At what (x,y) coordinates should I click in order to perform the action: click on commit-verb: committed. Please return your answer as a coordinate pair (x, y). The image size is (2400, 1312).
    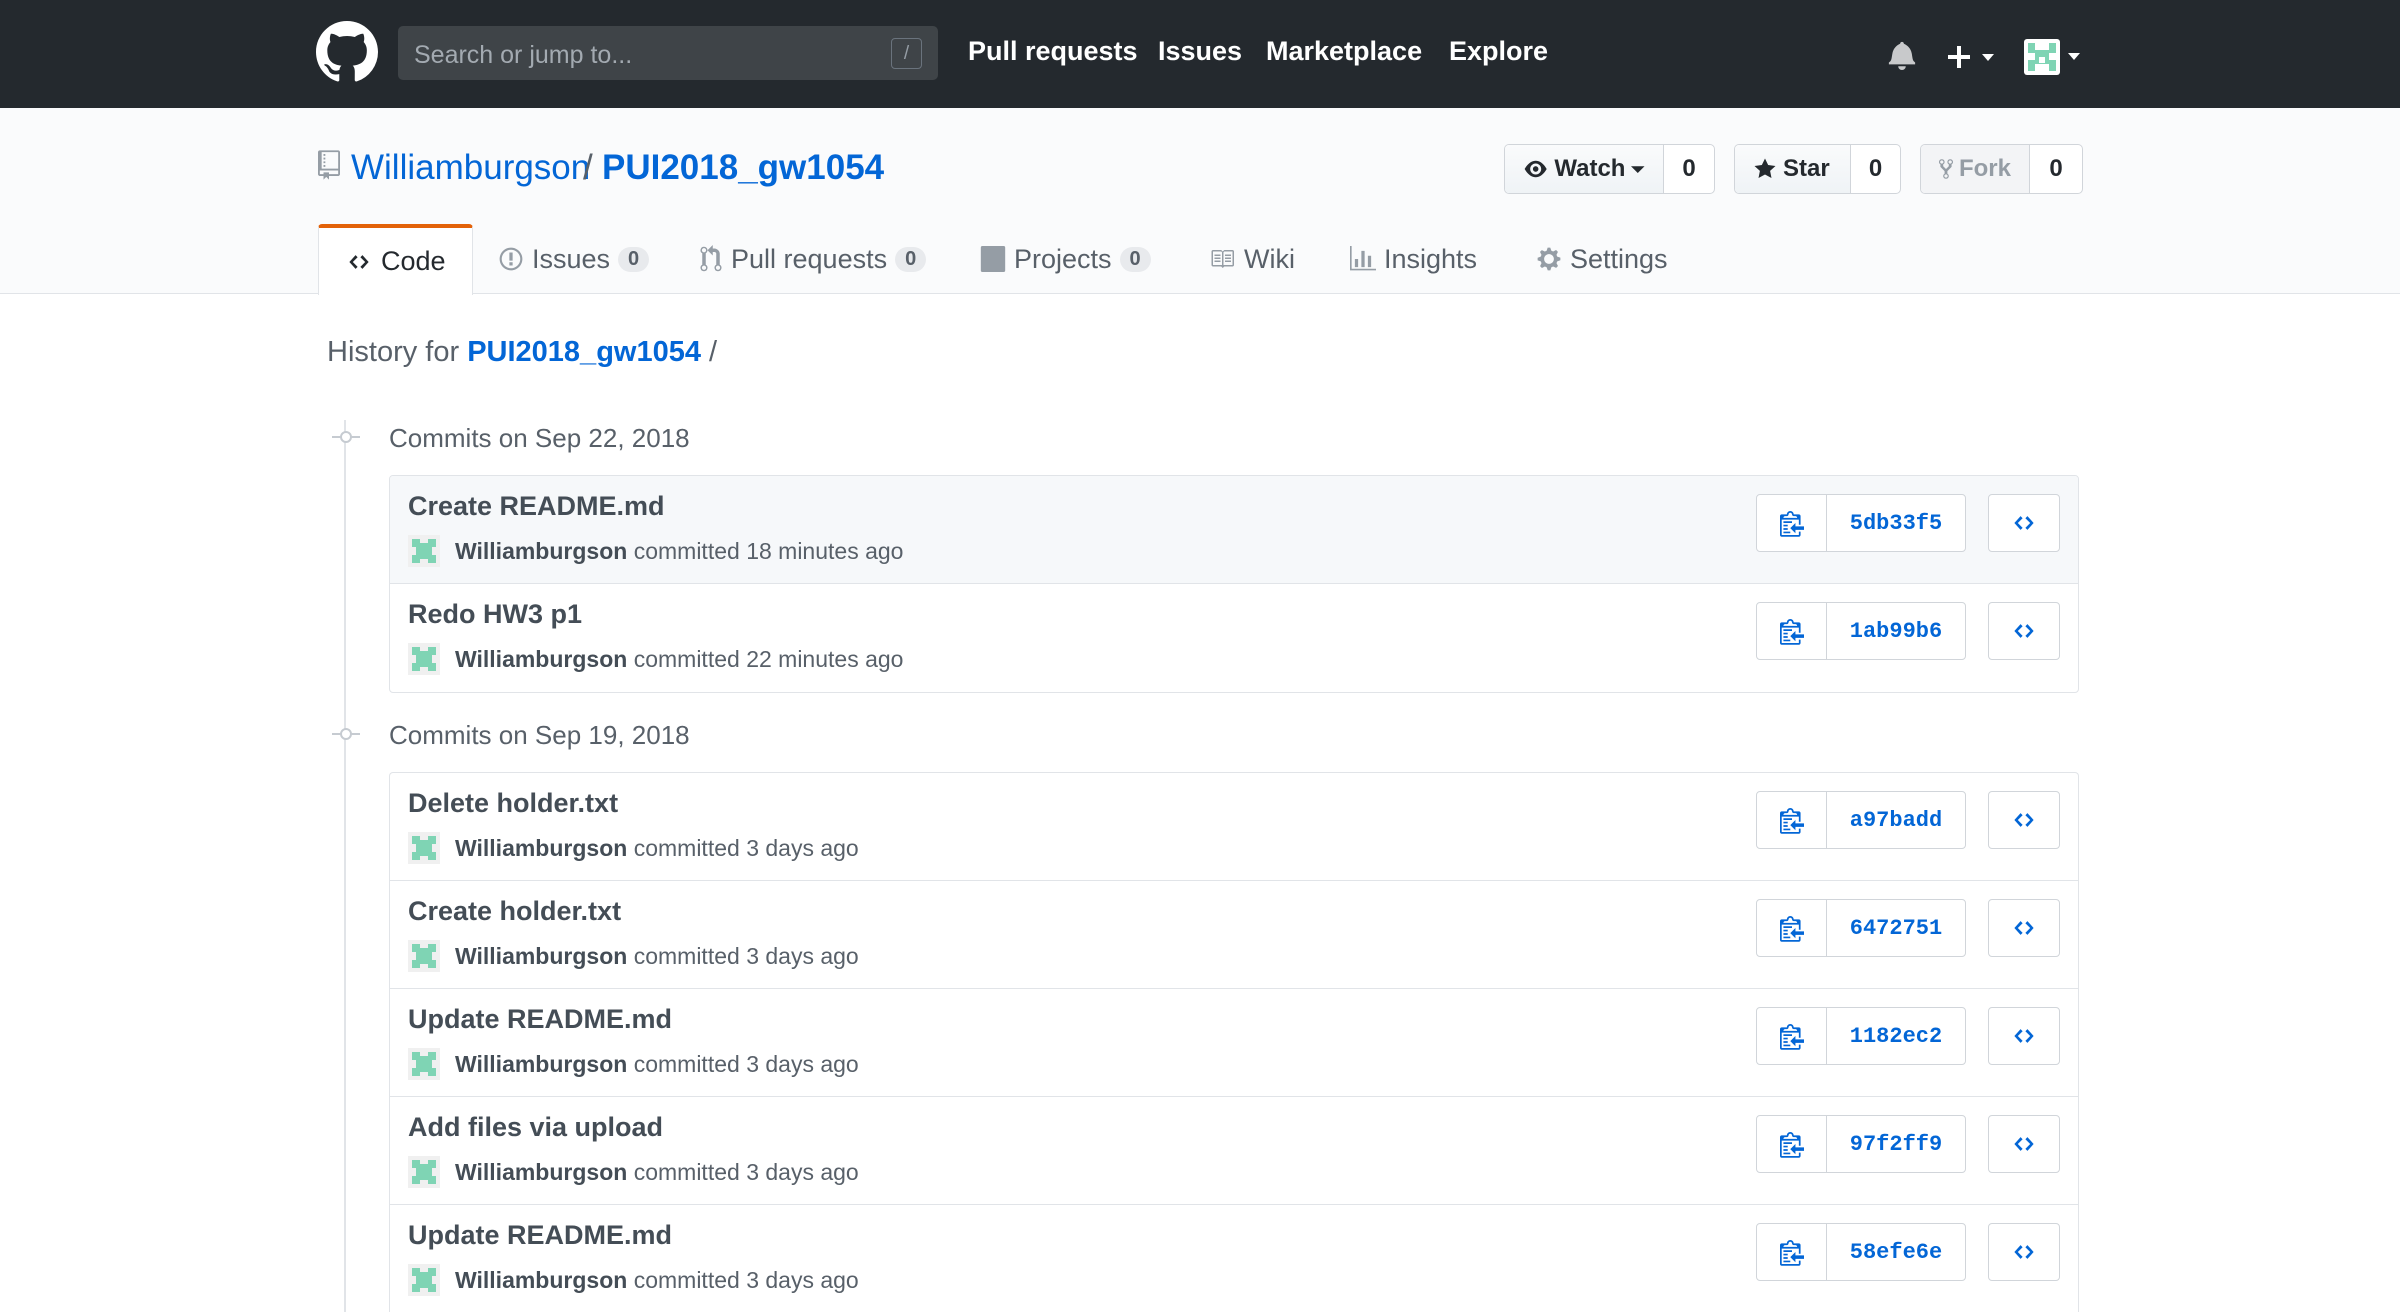
    Looking at the image, I should click on (686, 659).